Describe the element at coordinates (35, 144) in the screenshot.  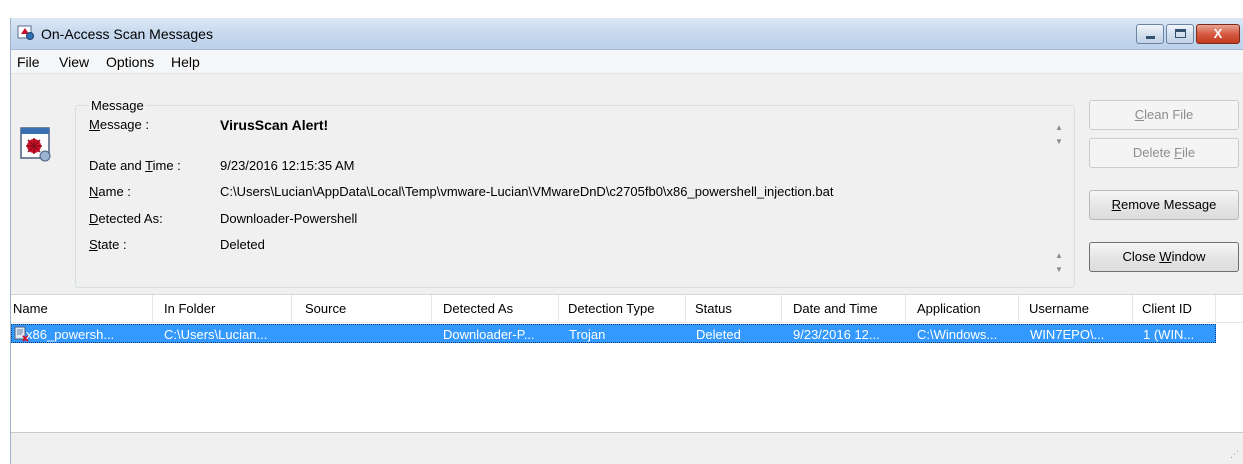
I see `virus-alert-icon` at that location.